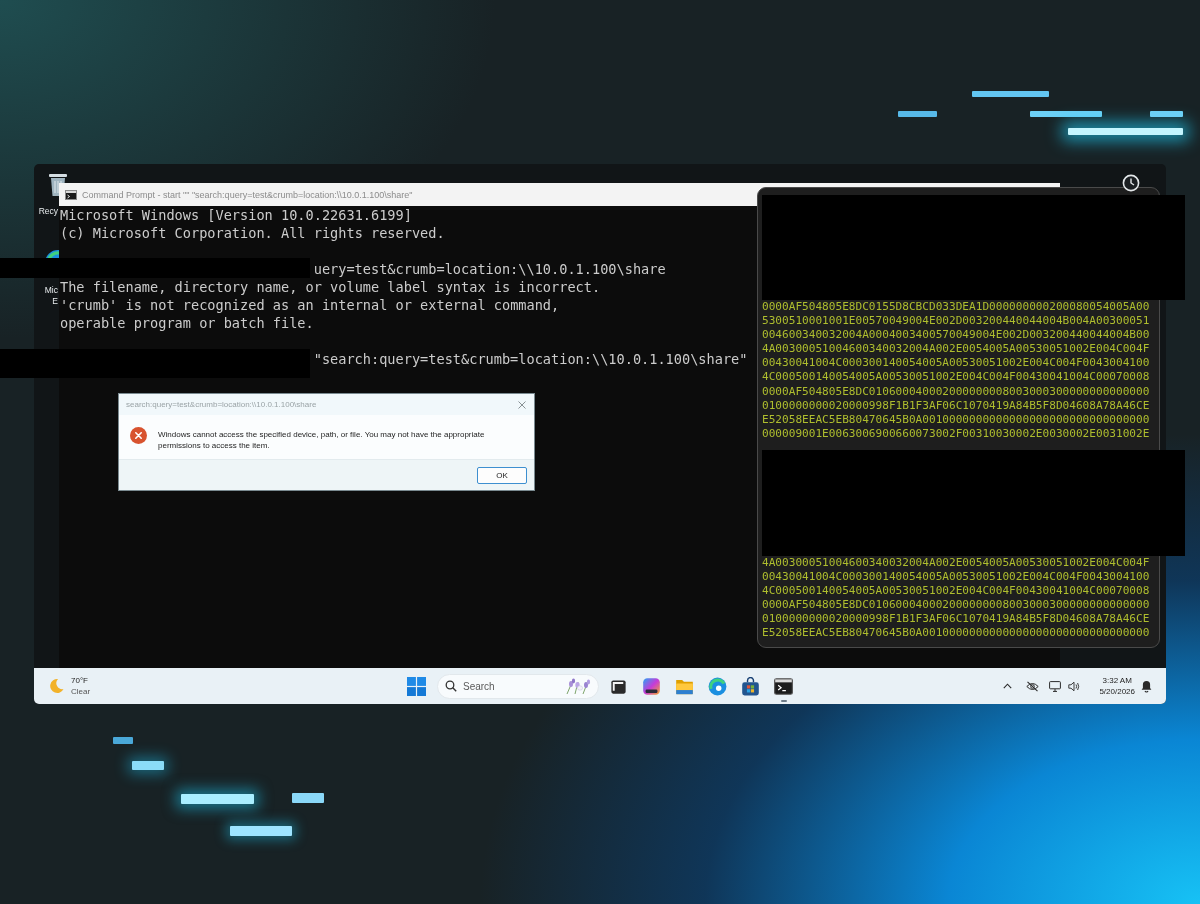 The height and width of the screenshot is (904, 1200). I want to click on hex-dump-line: 0000AF504805E8DC0155D8CBCD033DEA1D000000000200080054005A00, so click(956, 307).